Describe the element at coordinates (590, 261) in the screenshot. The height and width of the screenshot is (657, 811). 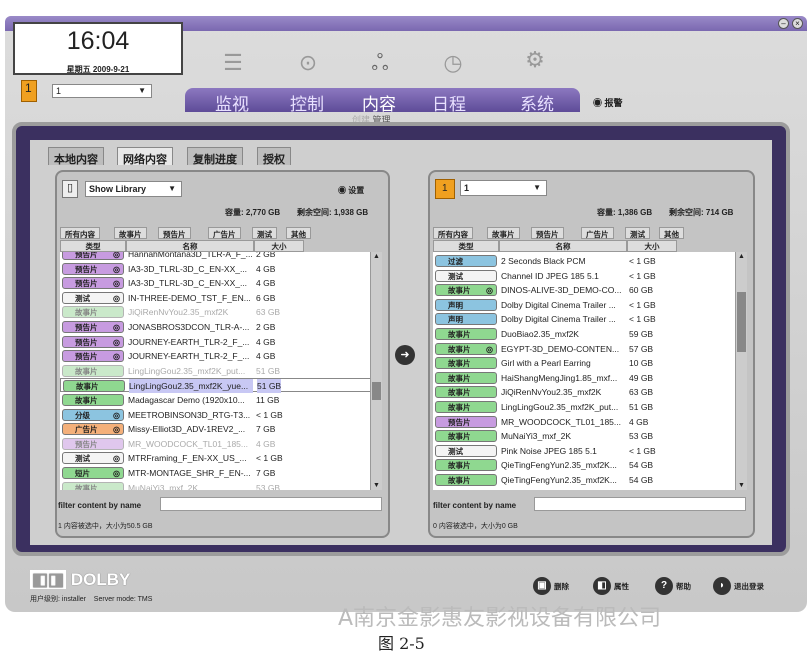
I see `list-item: 过滤 2 Seconds Black PCM < 1 GB` at that location.